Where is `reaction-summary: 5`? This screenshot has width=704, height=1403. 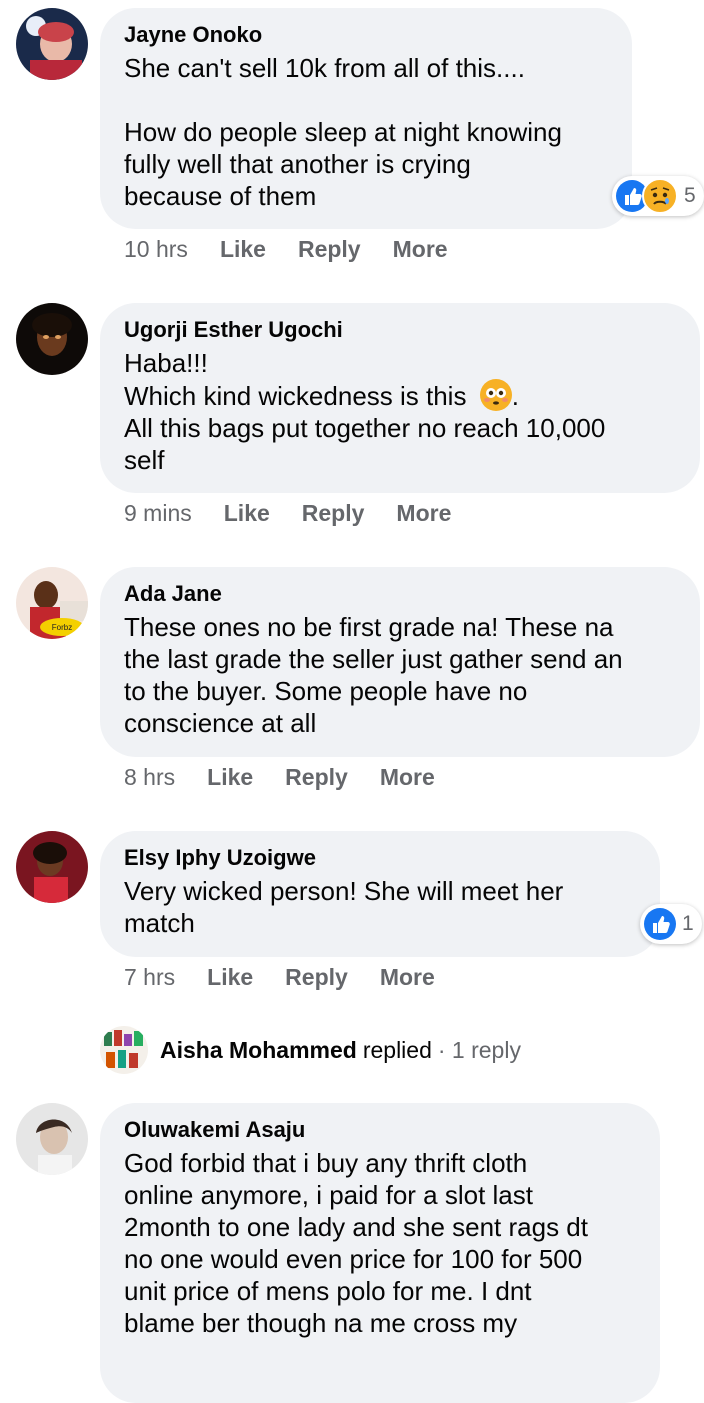 reaction-summary: 5 is located at coordinates (658, 196).